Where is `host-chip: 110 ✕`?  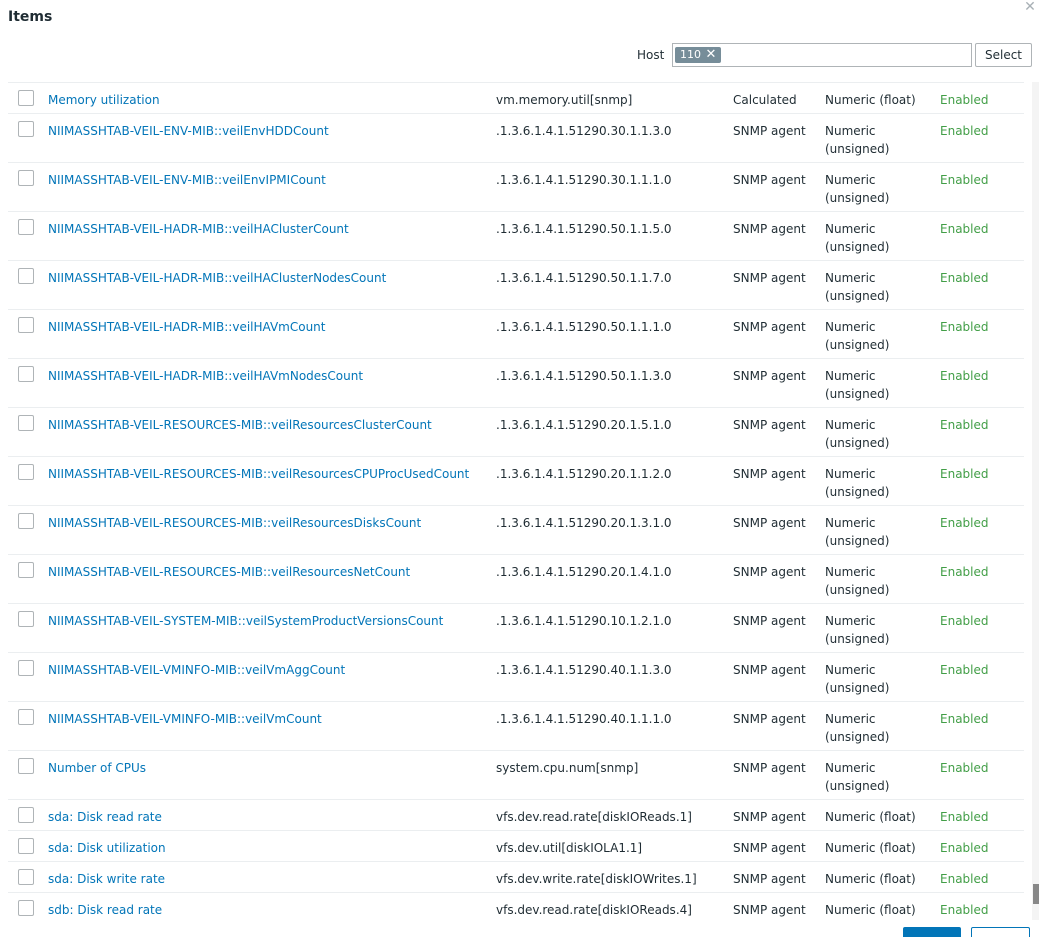 host-chip: 110 ✕ is located at coordinates (698, 55).